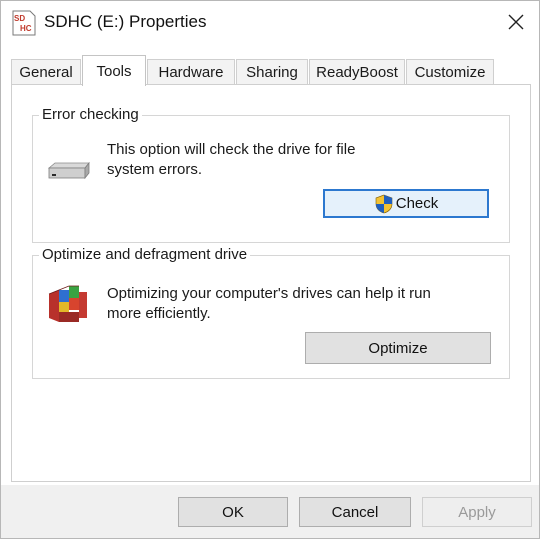  I want to click on optimize-heading: Optimize and defragment drive, so click(145, 254).